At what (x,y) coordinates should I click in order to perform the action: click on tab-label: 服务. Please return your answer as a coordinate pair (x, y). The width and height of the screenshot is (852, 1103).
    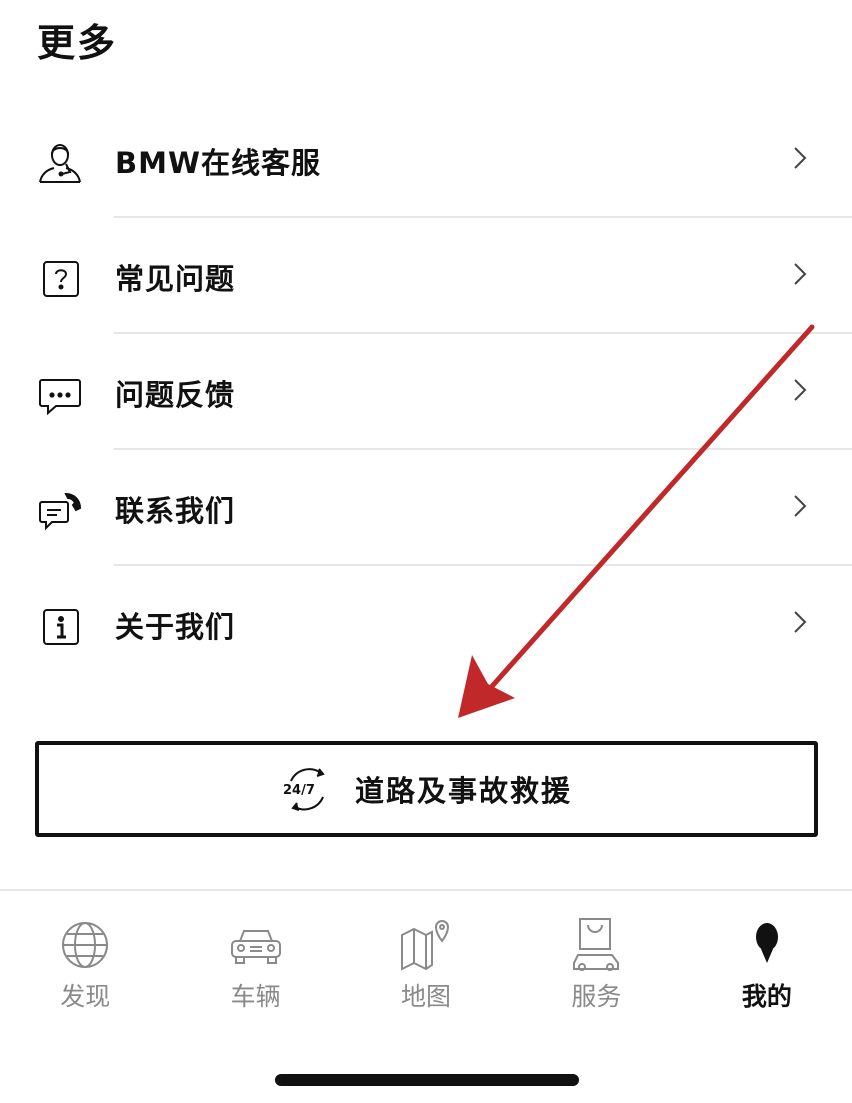
    Looking at the image, I should click on (596, 996).